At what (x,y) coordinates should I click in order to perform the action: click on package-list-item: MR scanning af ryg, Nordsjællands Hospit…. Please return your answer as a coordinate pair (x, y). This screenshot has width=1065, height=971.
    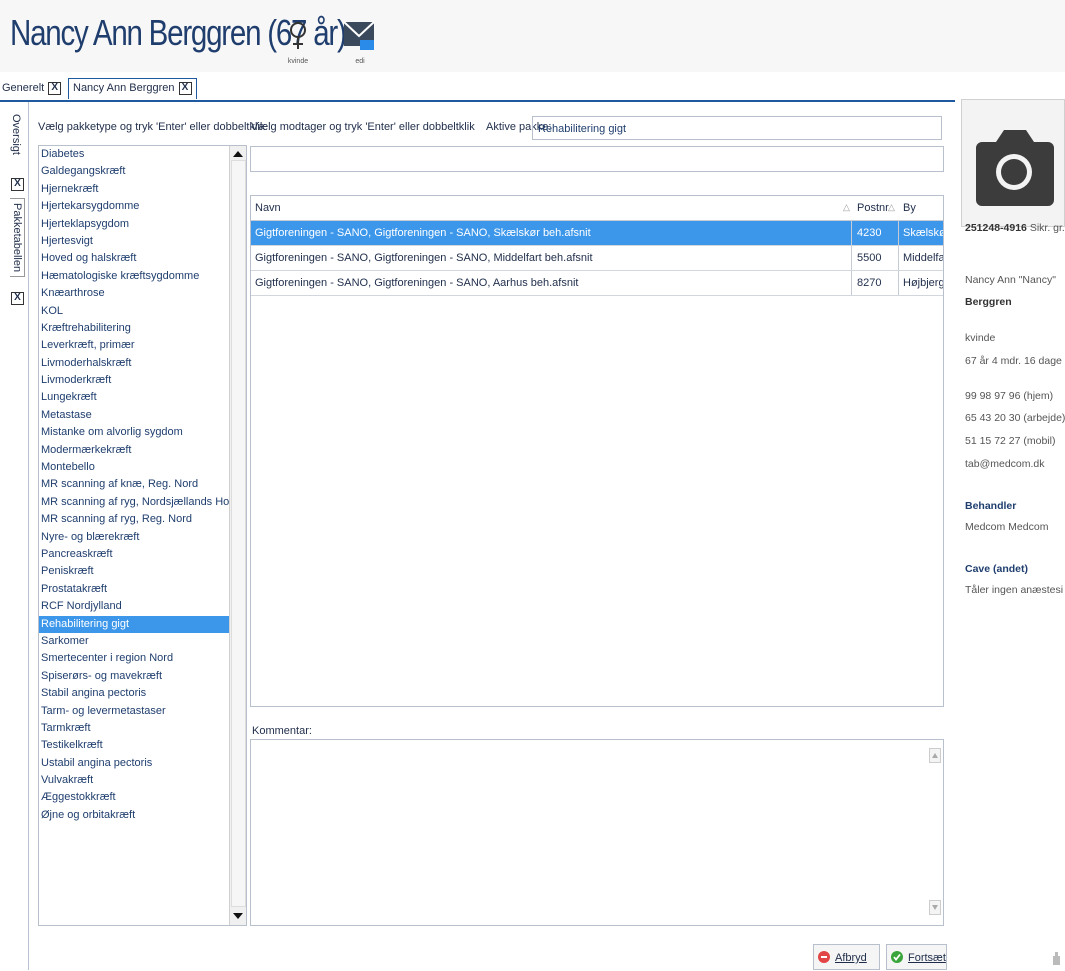
    Looking at the image, I should click on (134, 502).